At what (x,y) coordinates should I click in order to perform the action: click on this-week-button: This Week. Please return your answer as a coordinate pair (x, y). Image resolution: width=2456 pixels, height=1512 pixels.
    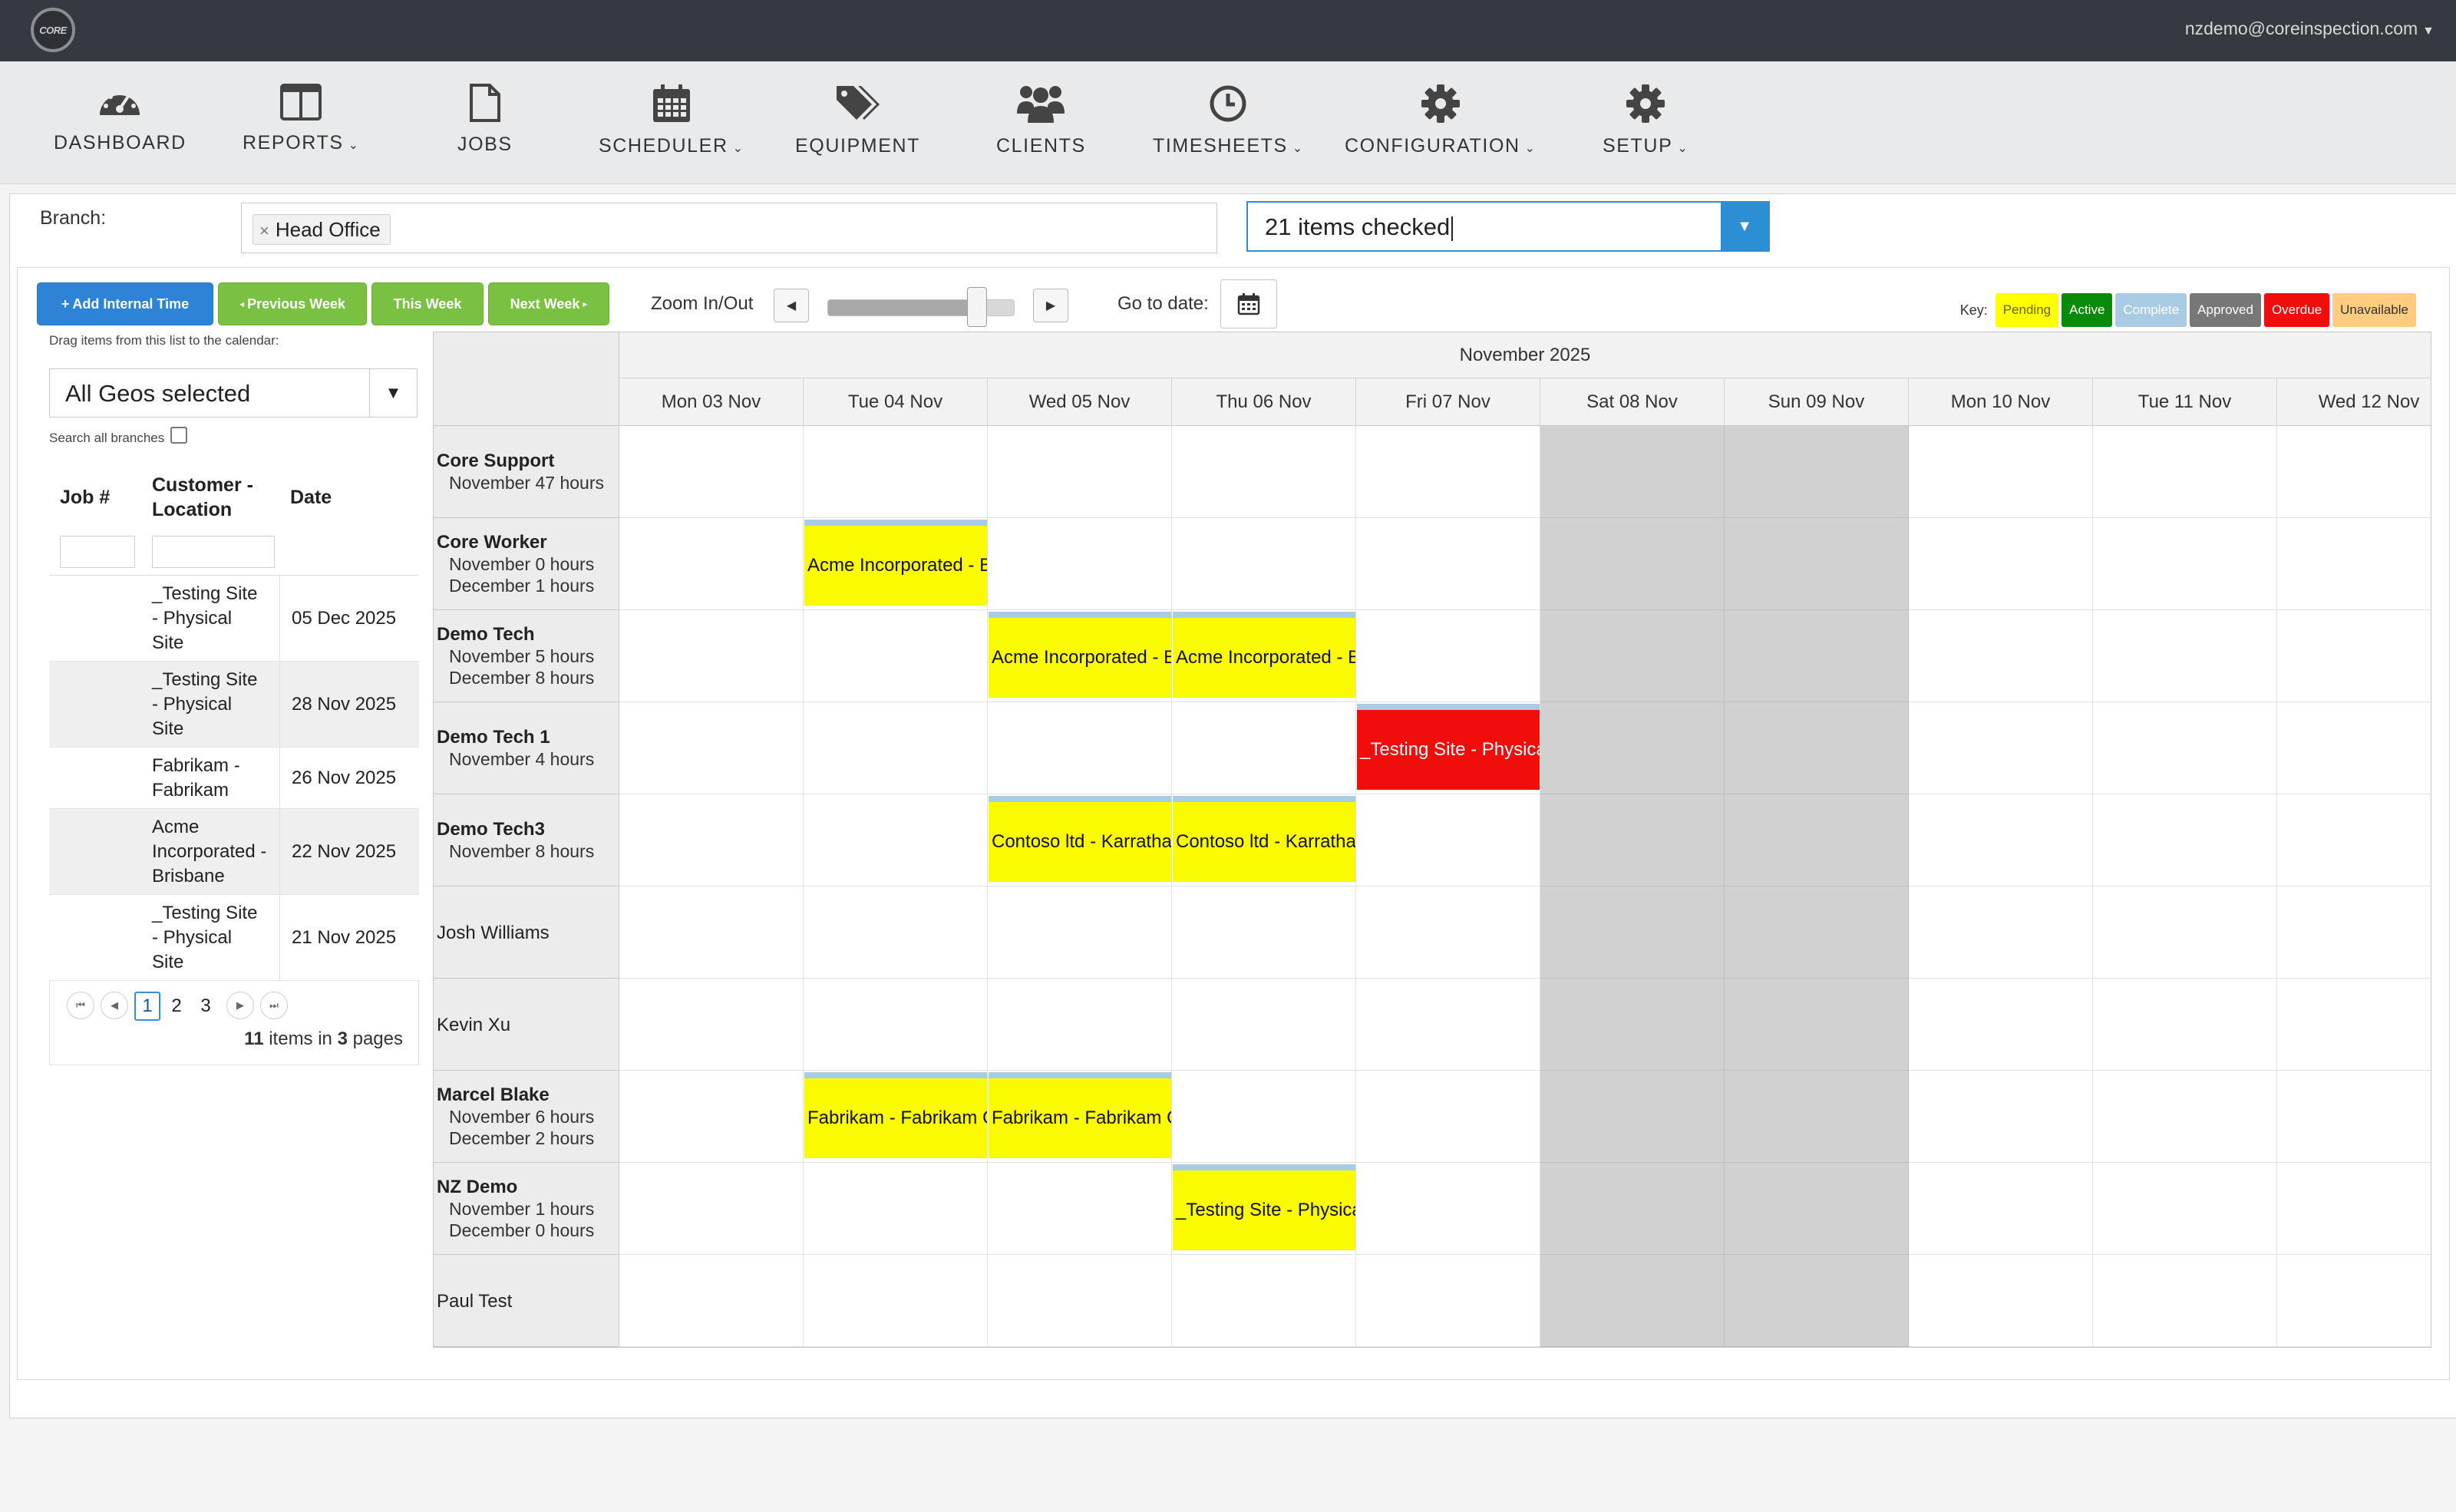
    Looking at the image, I should click on (427, 303).